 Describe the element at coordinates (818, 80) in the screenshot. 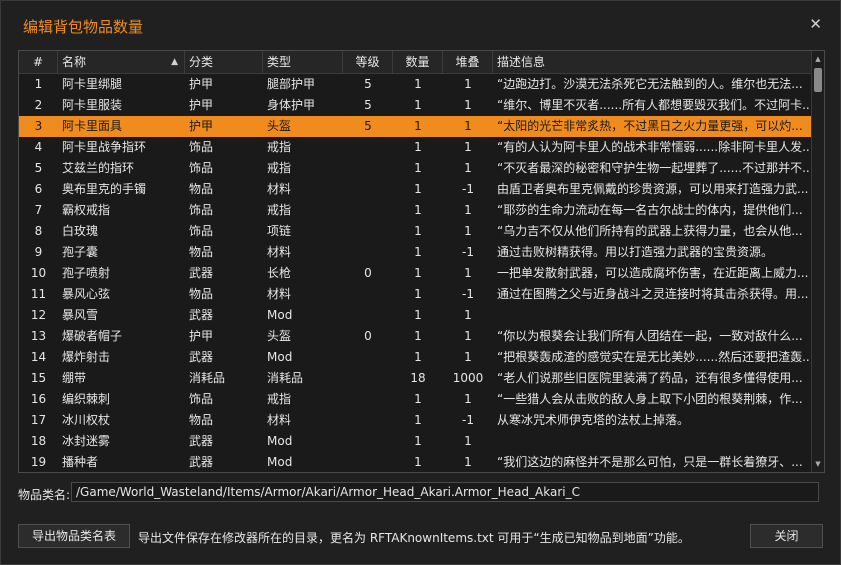

I see `scroll-thumb` at that location.